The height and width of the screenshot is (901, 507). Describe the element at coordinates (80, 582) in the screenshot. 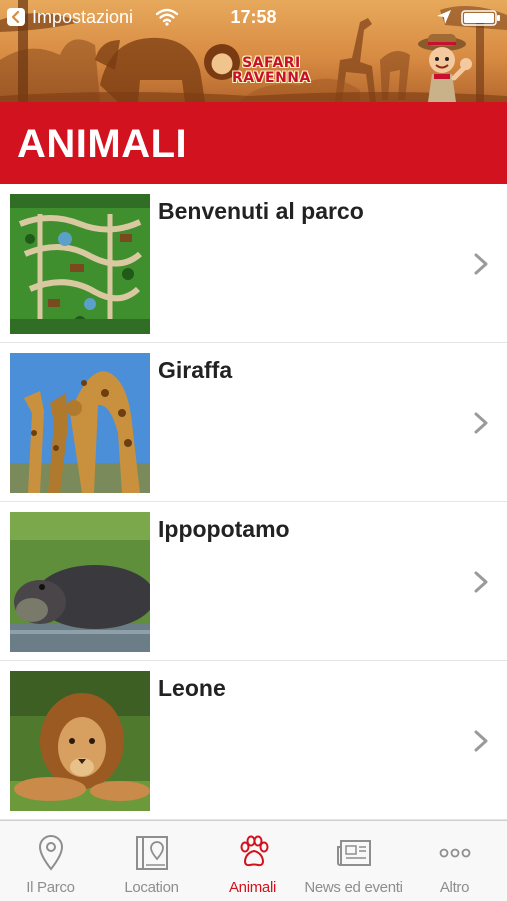

I see `hippo-thumbnail` at that location.